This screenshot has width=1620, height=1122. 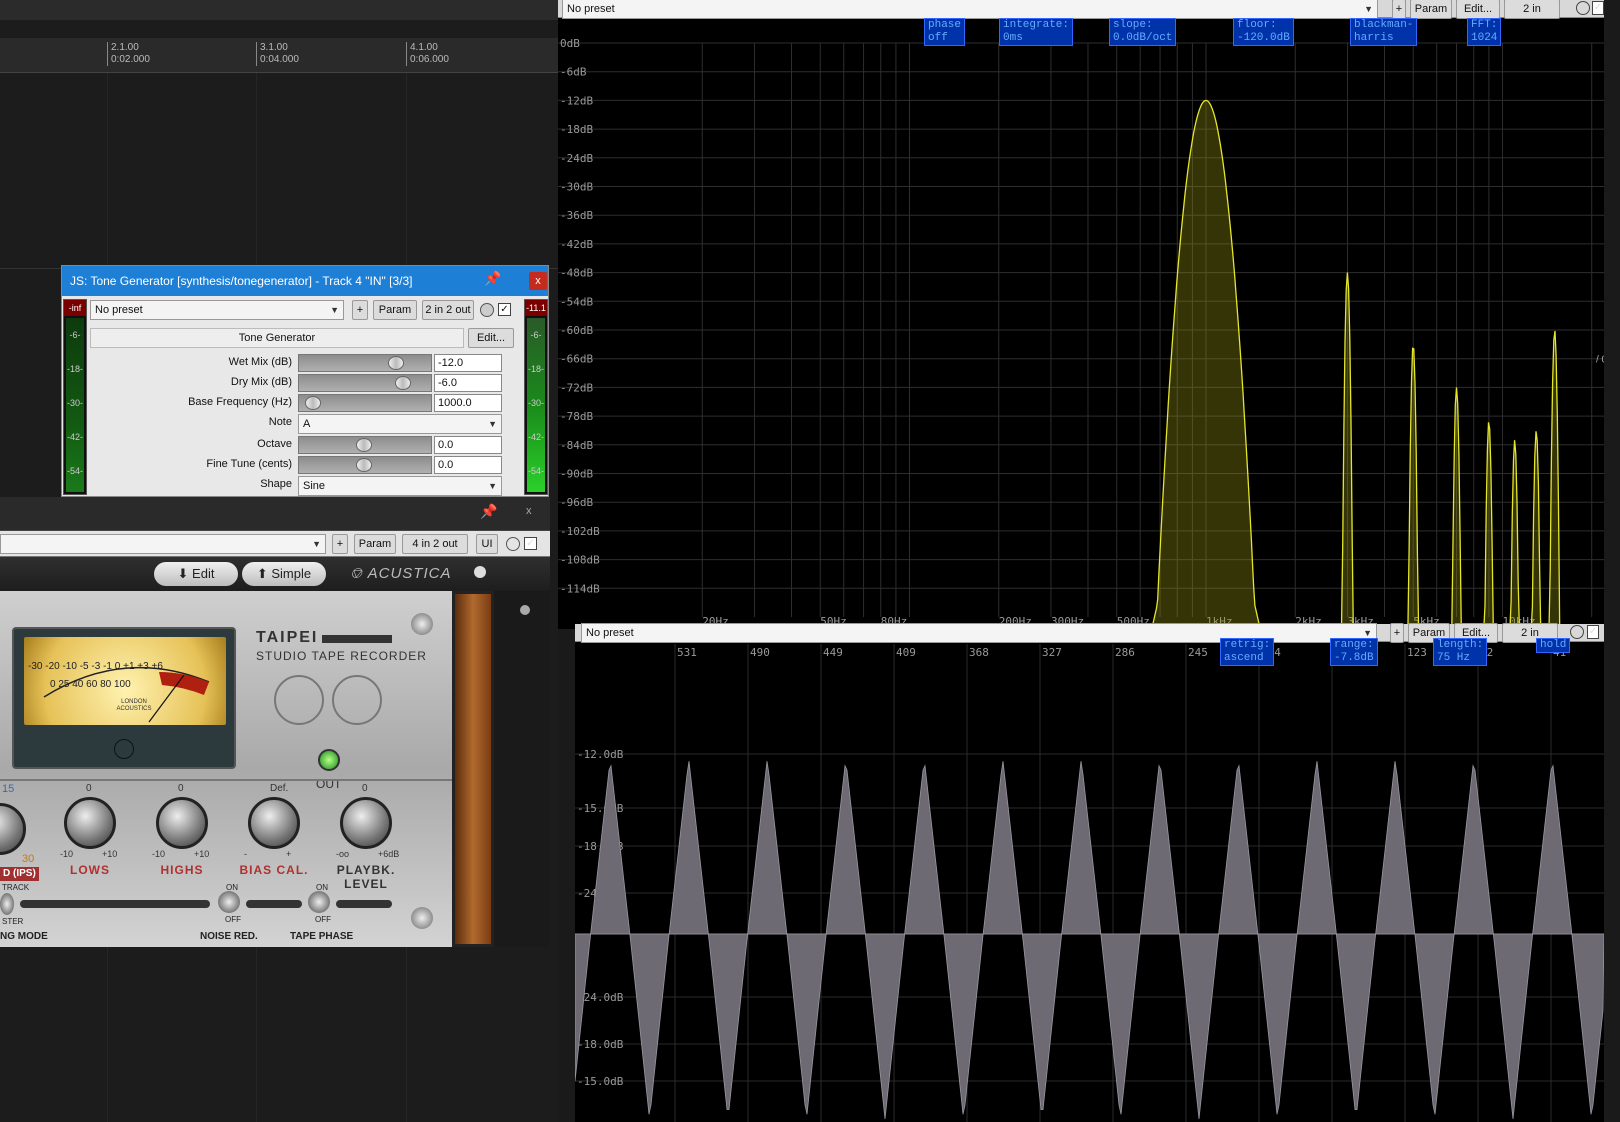 I want to click on fx-window-titlebar: 📌 x, so click(x=275, y=514).